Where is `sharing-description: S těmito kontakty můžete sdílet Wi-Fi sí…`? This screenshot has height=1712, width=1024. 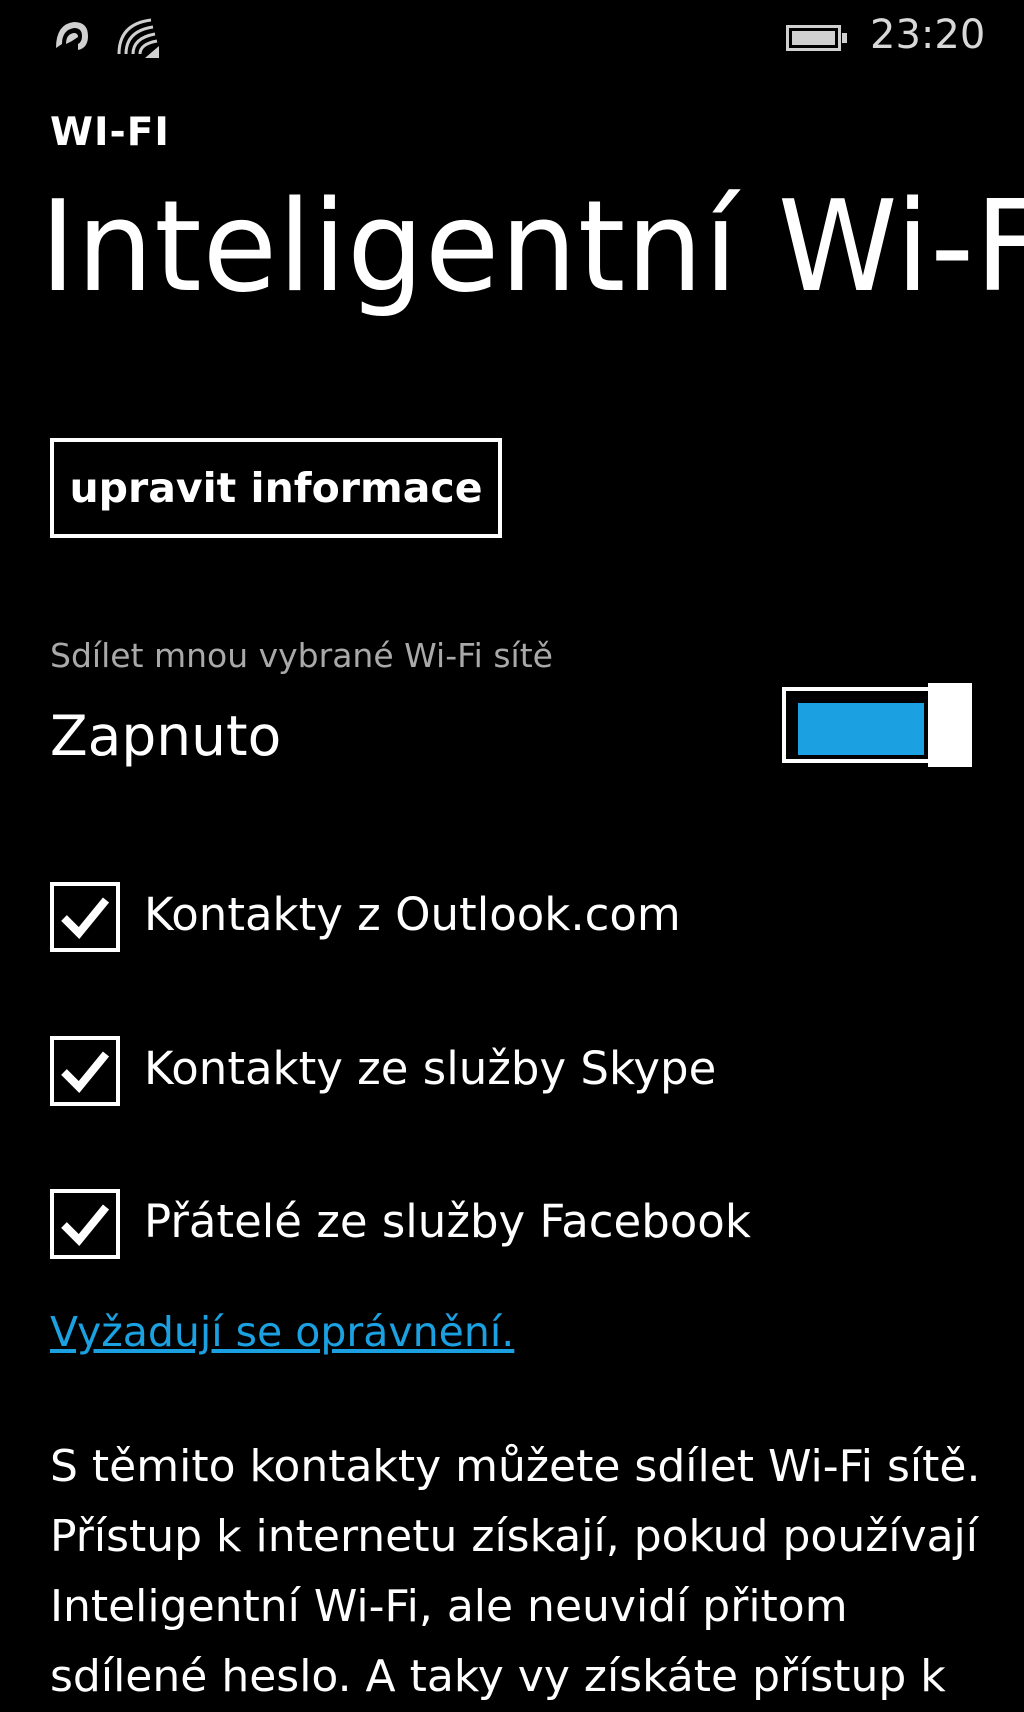
sharing-description: S těmito kontakty můžete sdílet Wi-Fi sí… is located at coordinates (515, 1571).